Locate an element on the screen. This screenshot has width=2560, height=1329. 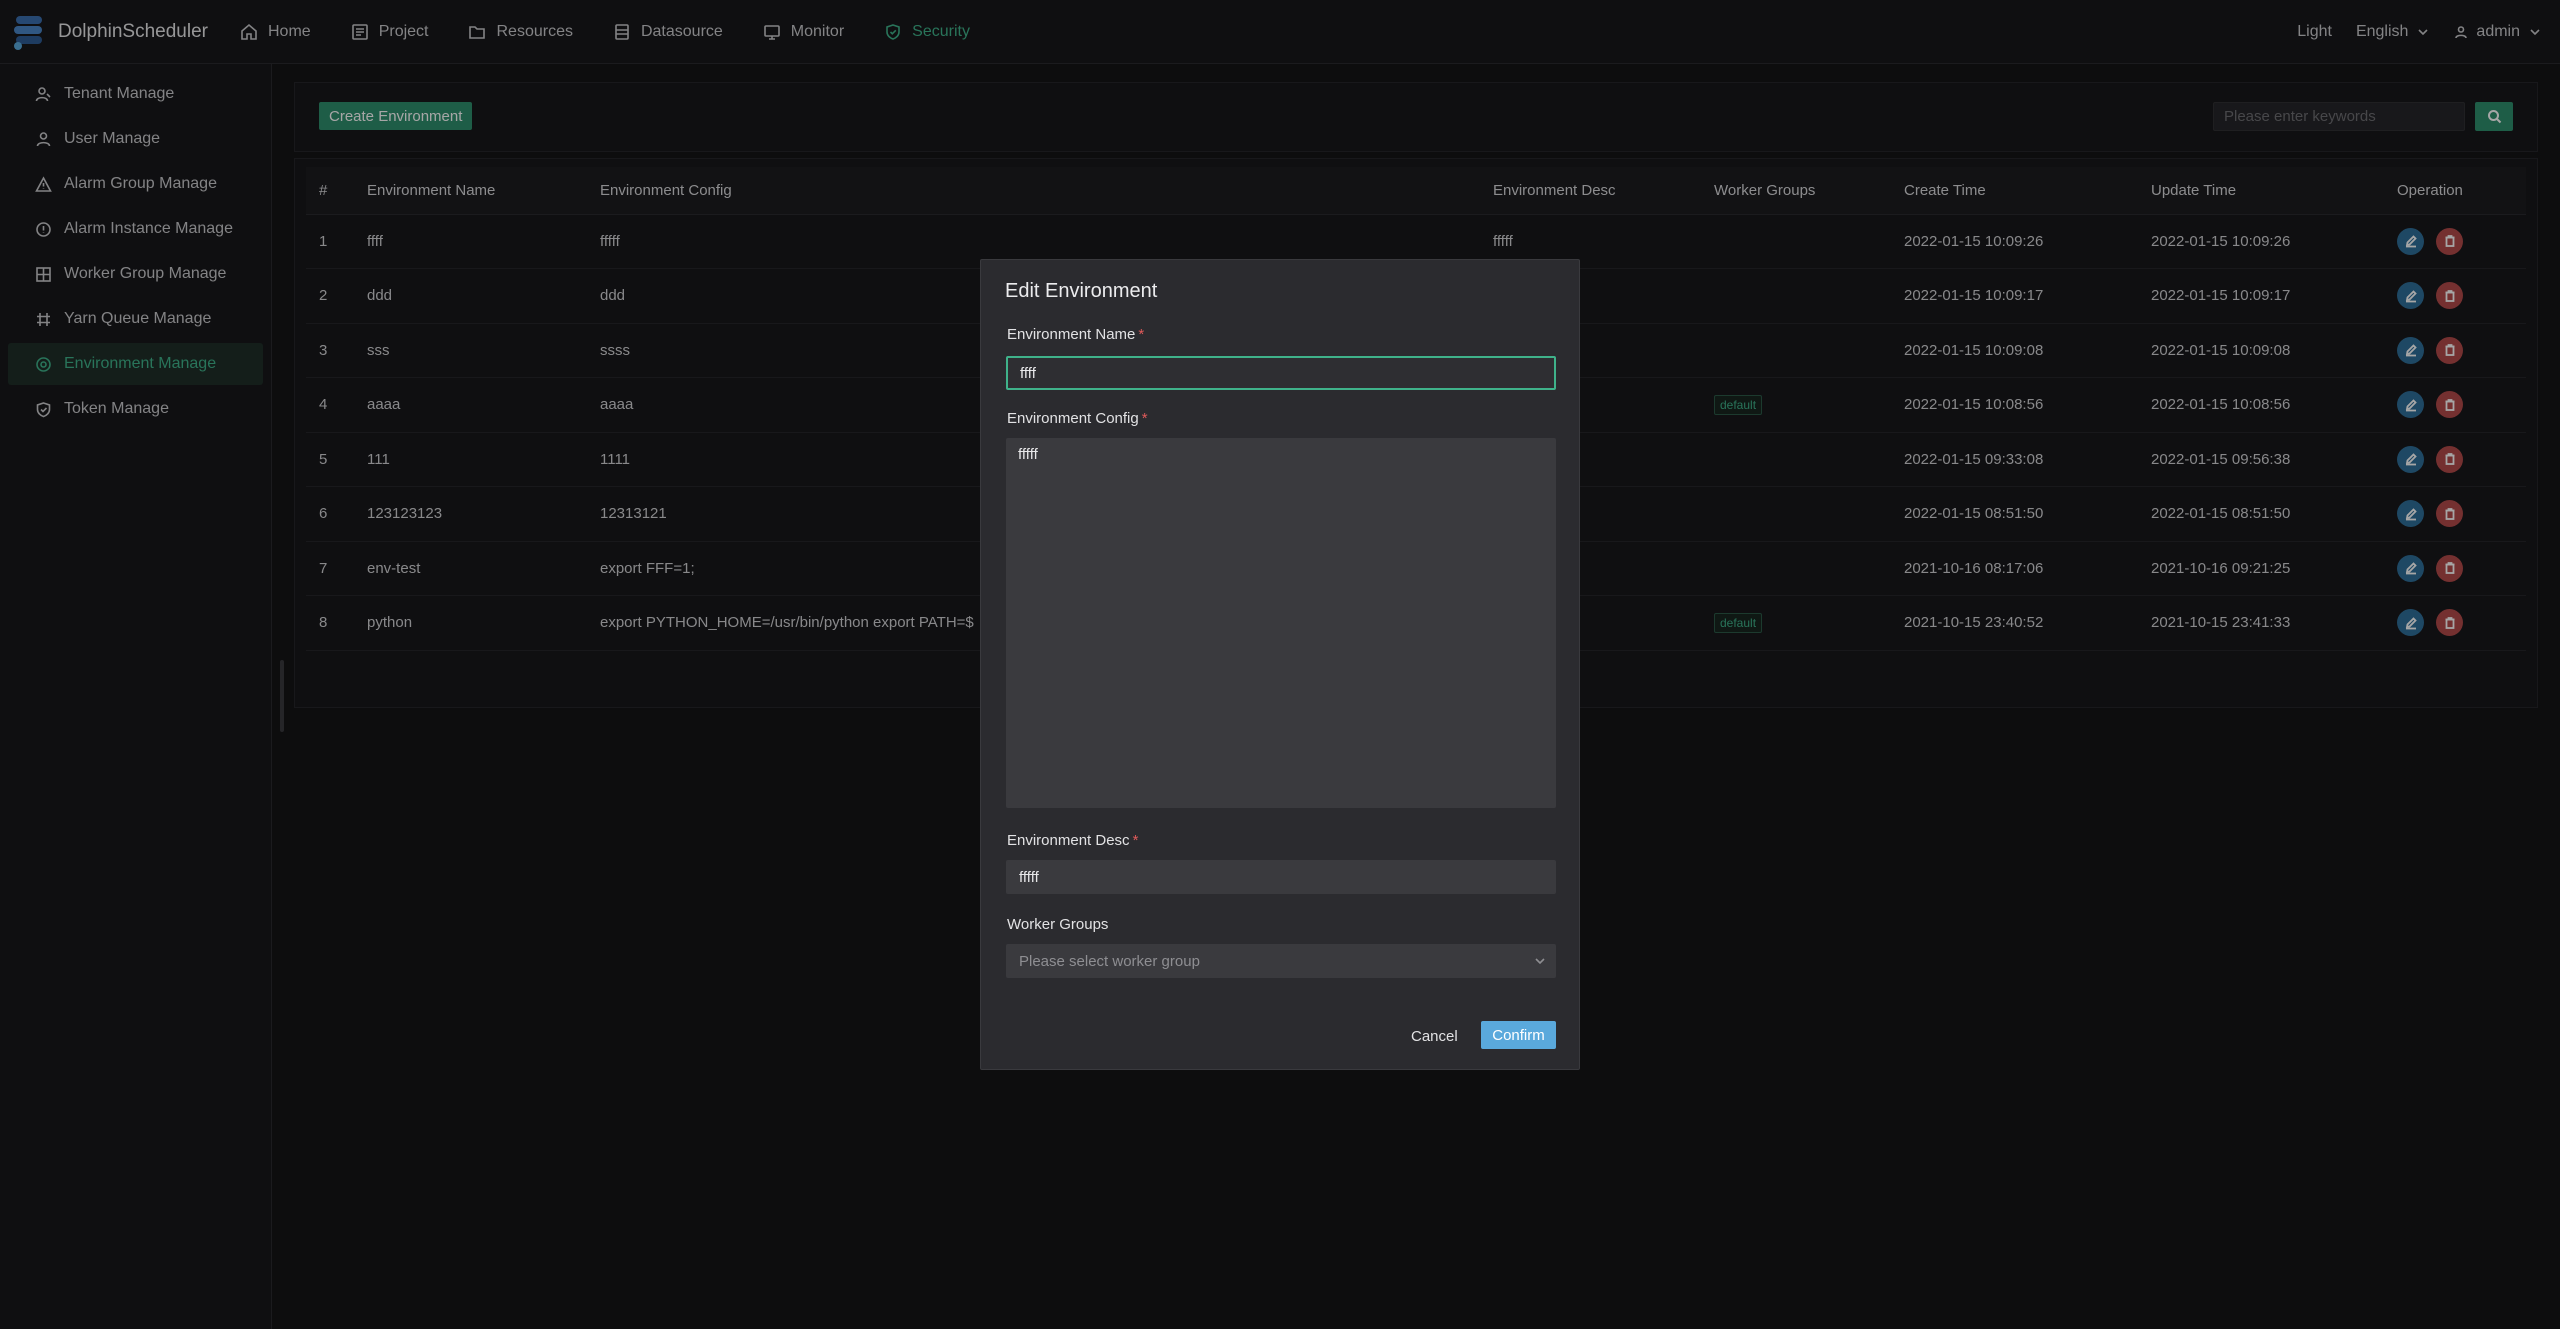
worker-groups-select: Please select worker group is located at coordinates (1281, 961).